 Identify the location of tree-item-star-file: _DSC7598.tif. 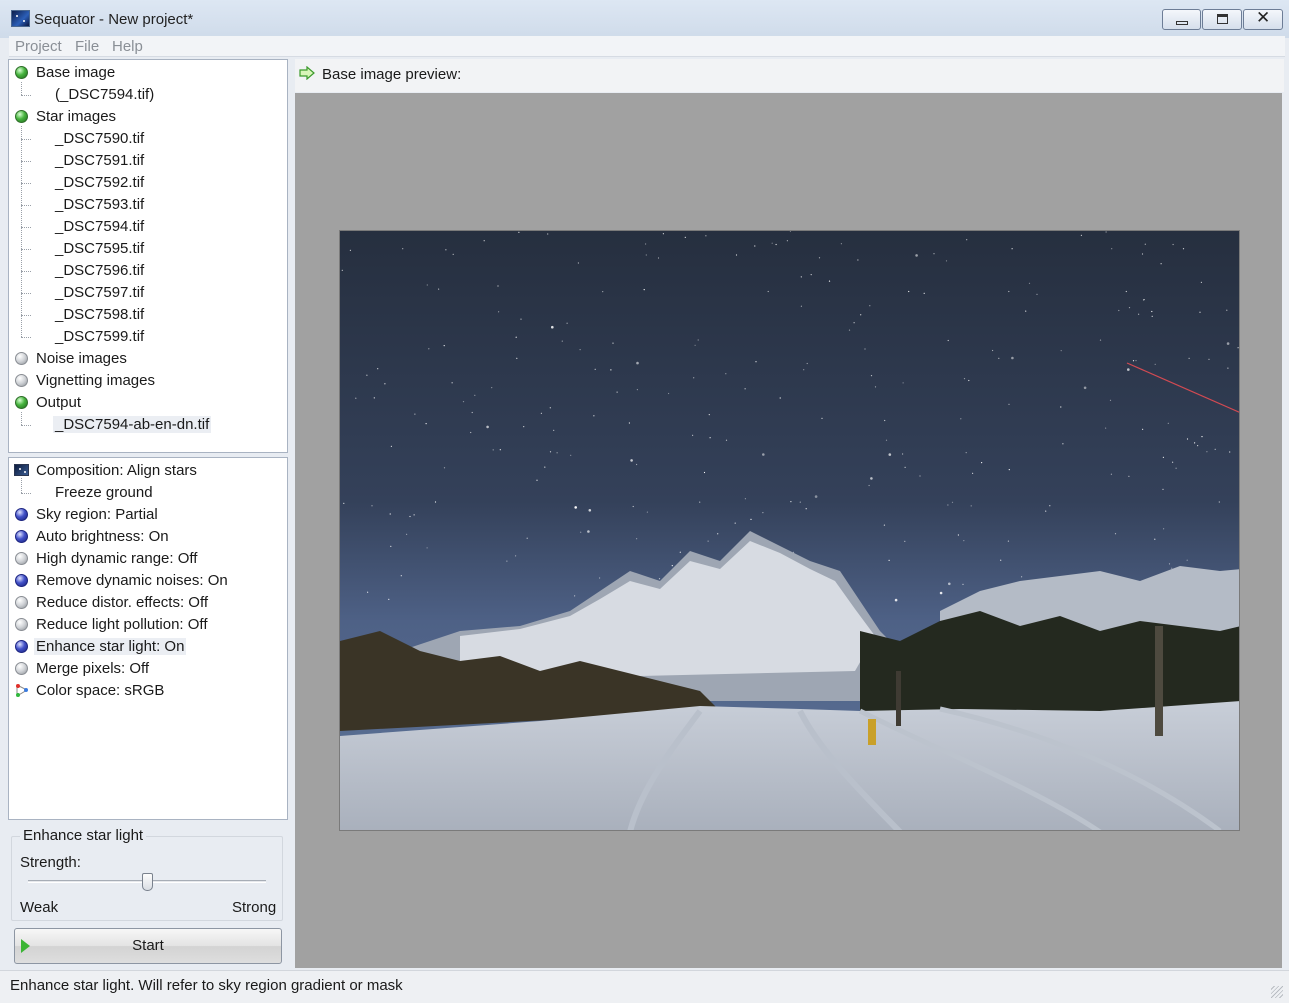
(99, 315).